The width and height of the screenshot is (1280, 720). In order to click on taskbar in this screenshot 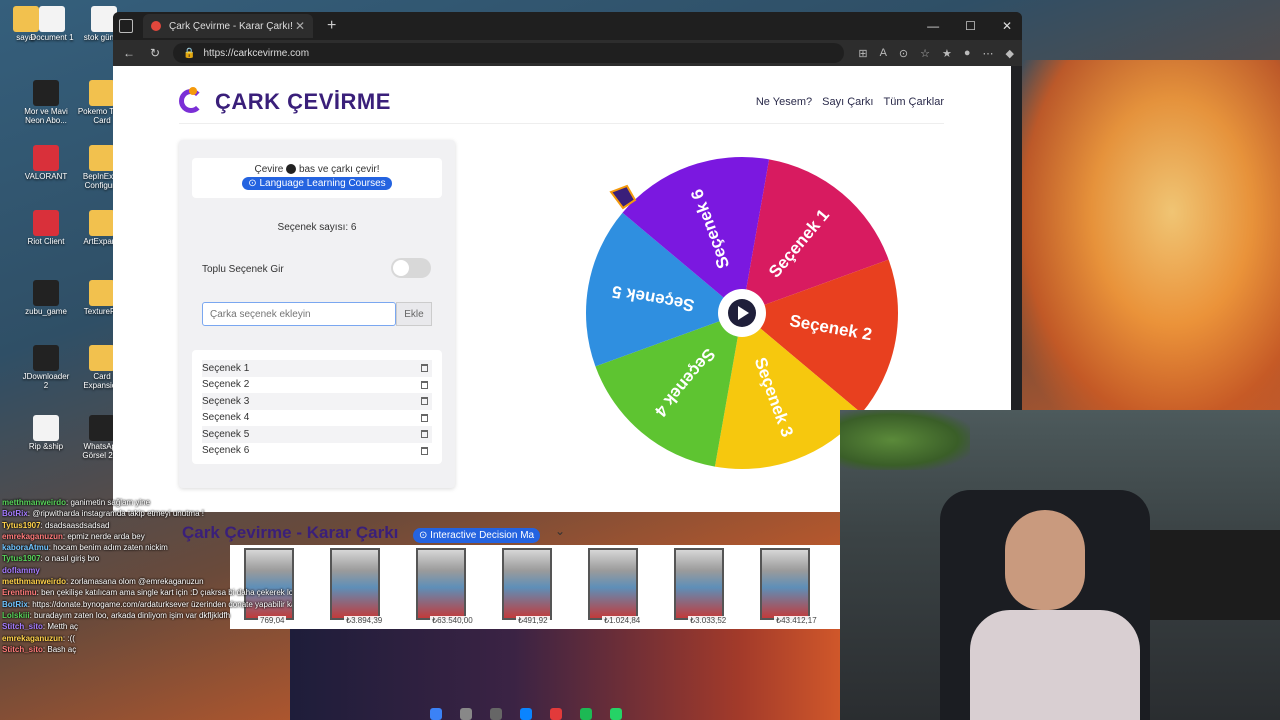, I will do `click(630, 714)`.